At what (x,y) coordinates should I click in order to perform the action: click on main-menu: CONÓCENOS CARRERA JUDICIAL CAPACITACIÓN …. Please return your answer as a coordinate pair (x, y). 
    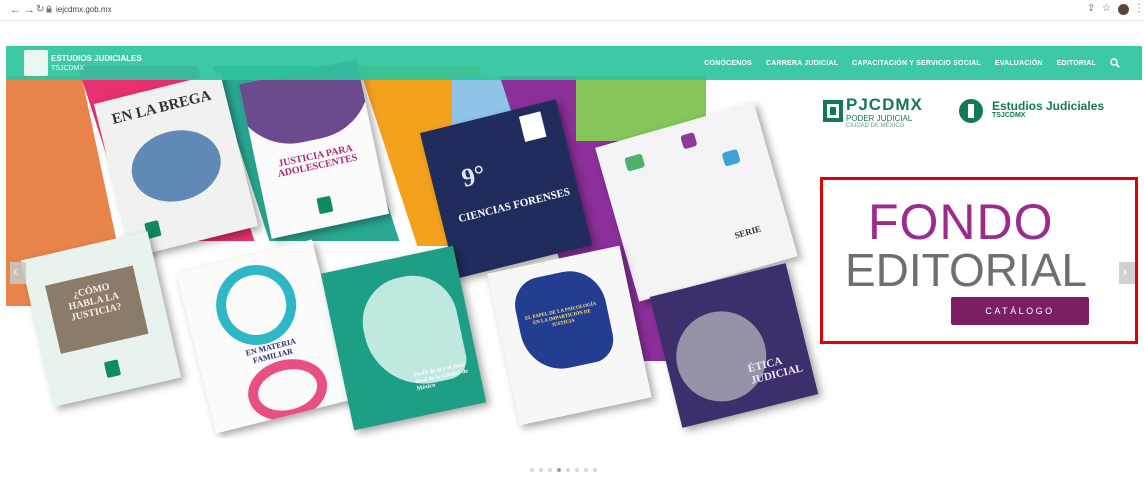
    Looking at the image, I should click on (912, 63).